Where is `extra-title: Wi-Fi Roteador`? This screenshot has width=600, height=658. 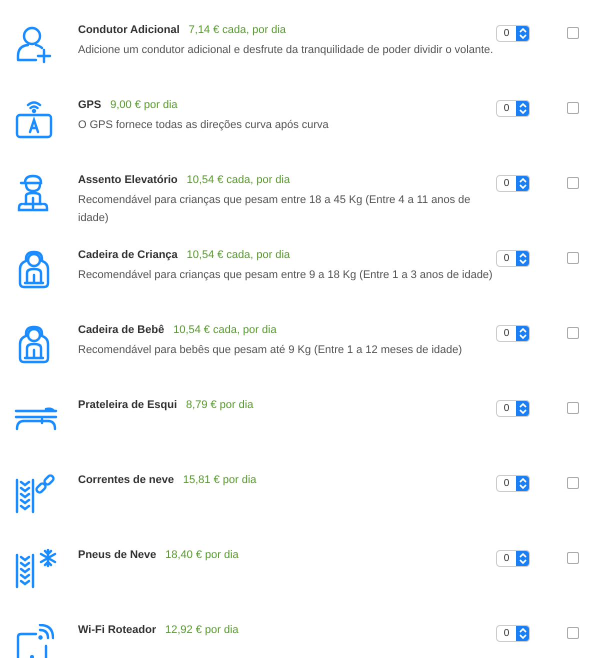 extra-title: Wi-Fi Roteador is located at coordinates (117, 630).